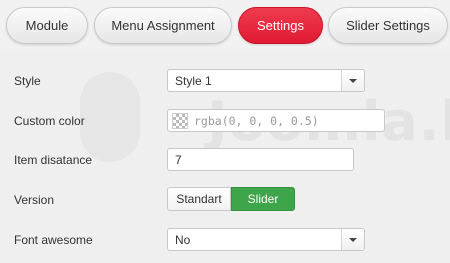 The height and width of the screenshot is (263, 450). Describe the element at coordinates (280, 25) in the screenshot. I see `tab-settings: Settings` at that location.